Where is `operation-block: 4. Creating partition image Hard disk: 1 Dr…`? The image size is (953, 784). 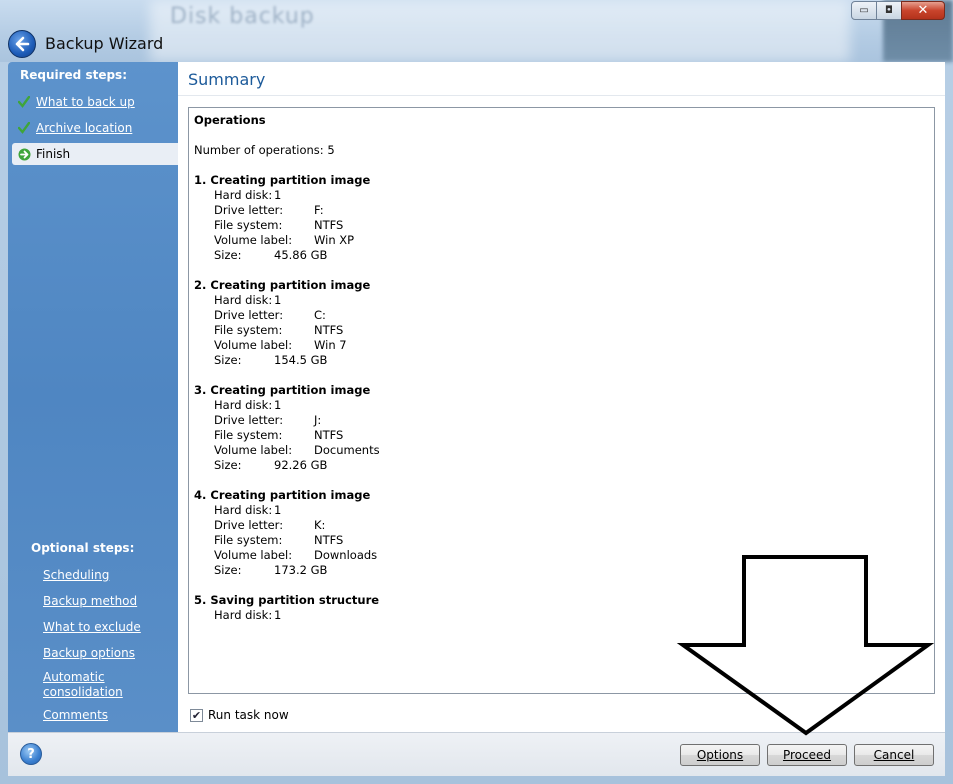
operation-block: 4. Creating partition image Hard disk: 1 Dr… is located at coordinates (561, 533).